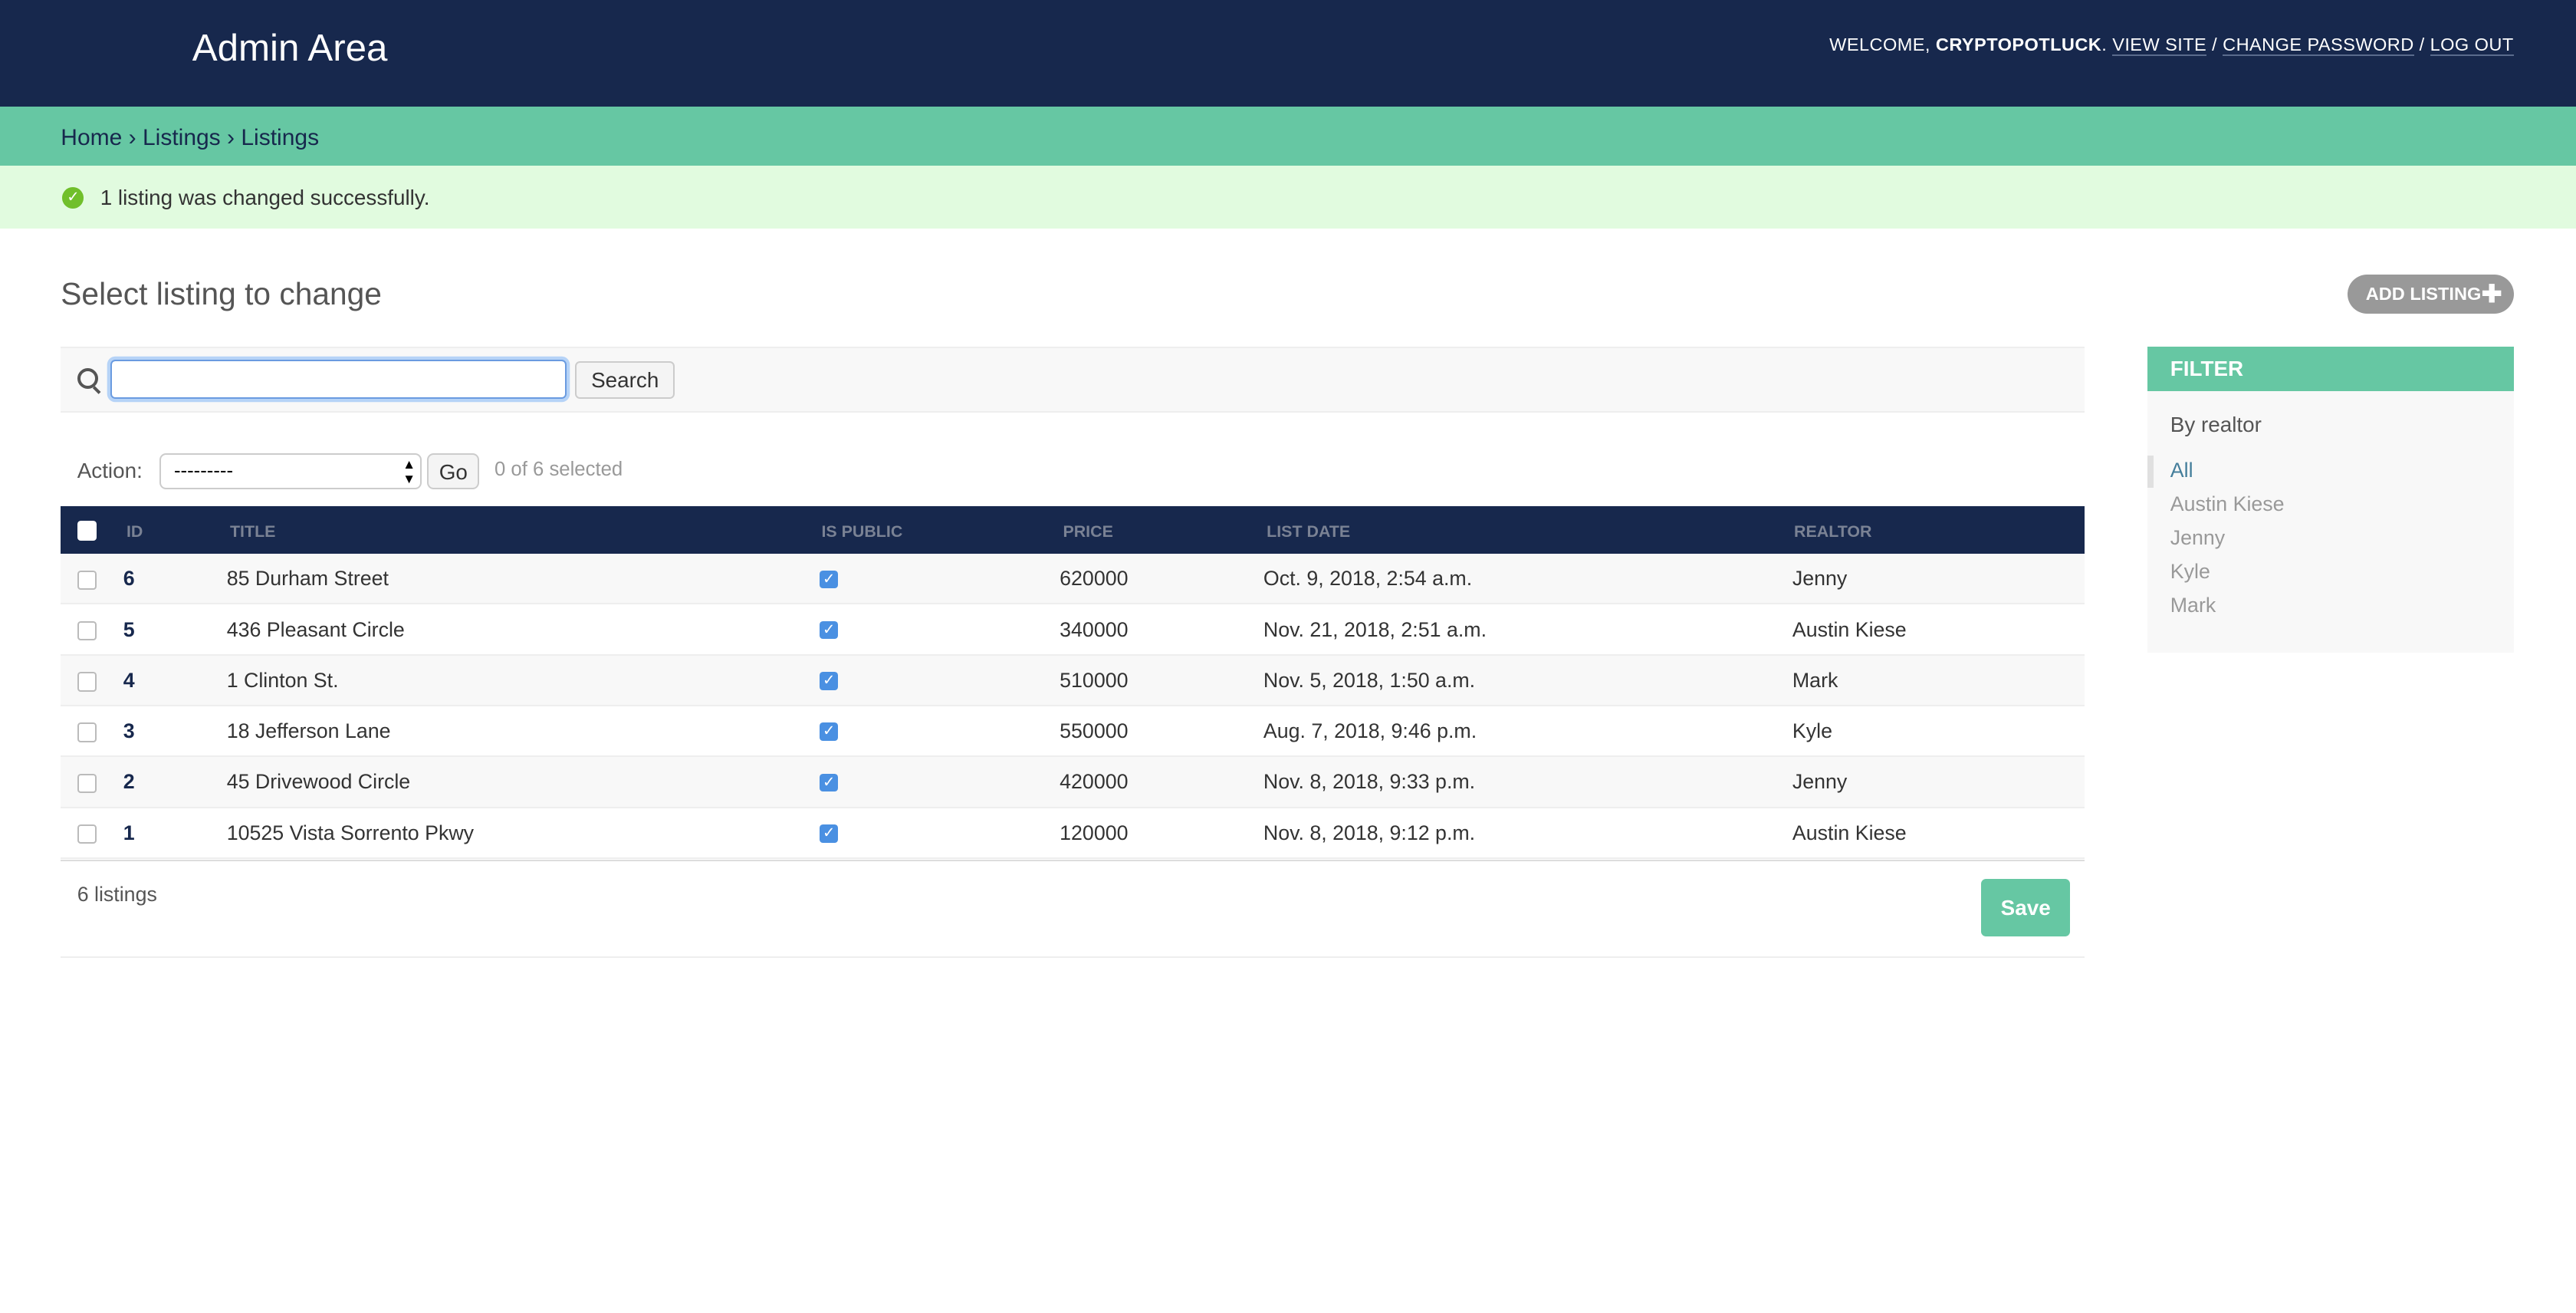 Image resolution: width=2576 pixels, height=1313 pixels. What do you see at coordinates (453, 471) in the screenshot?
I see `go-button: Go` at bounding box center [453, 471].